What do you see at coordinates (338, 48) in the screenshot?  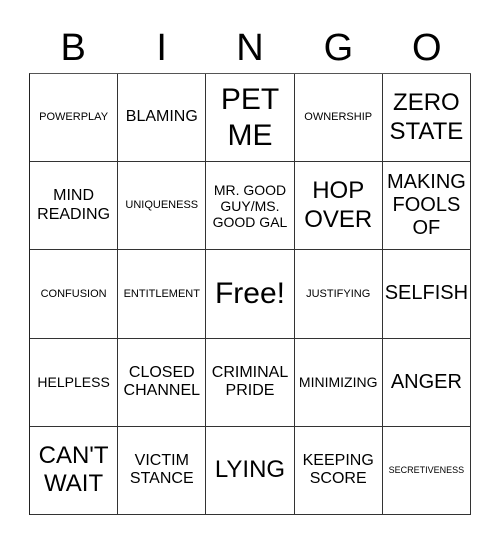 I see `header-letter-g: G` at bounding box center [338, 48].